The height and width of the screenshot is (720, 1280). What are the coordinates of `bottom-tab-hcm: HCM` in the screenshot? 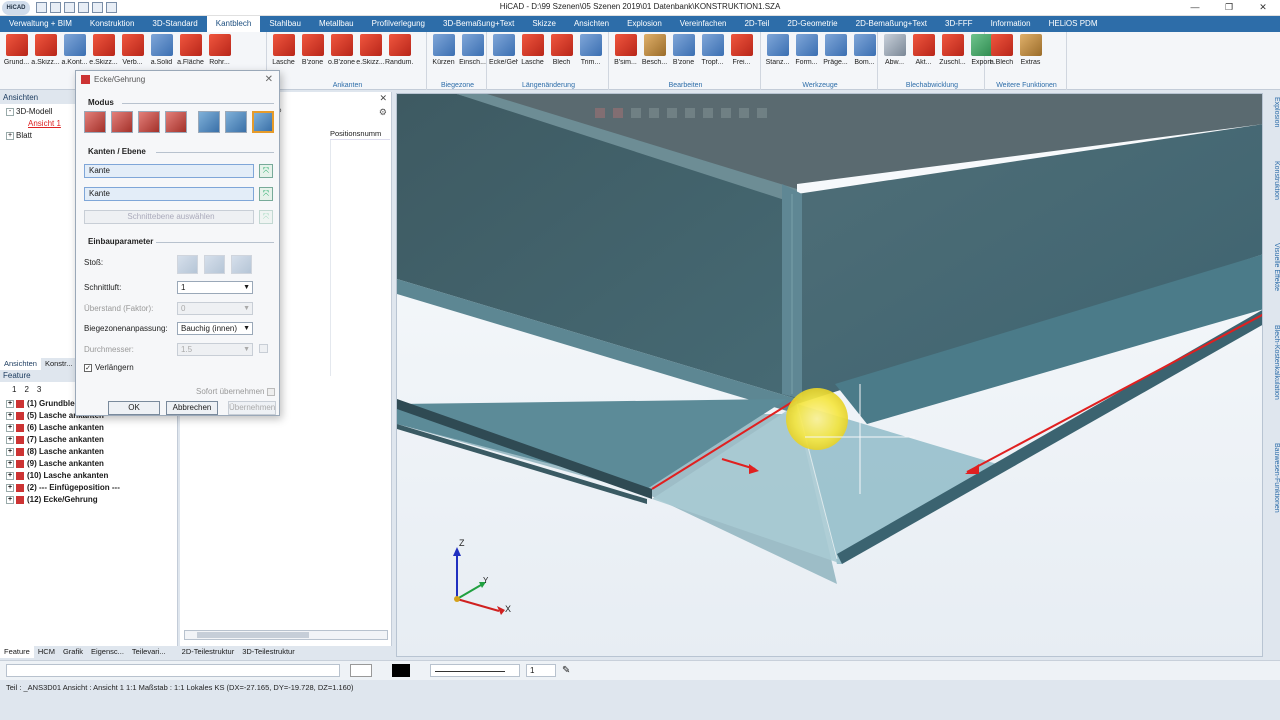 It's located at (46, 652).